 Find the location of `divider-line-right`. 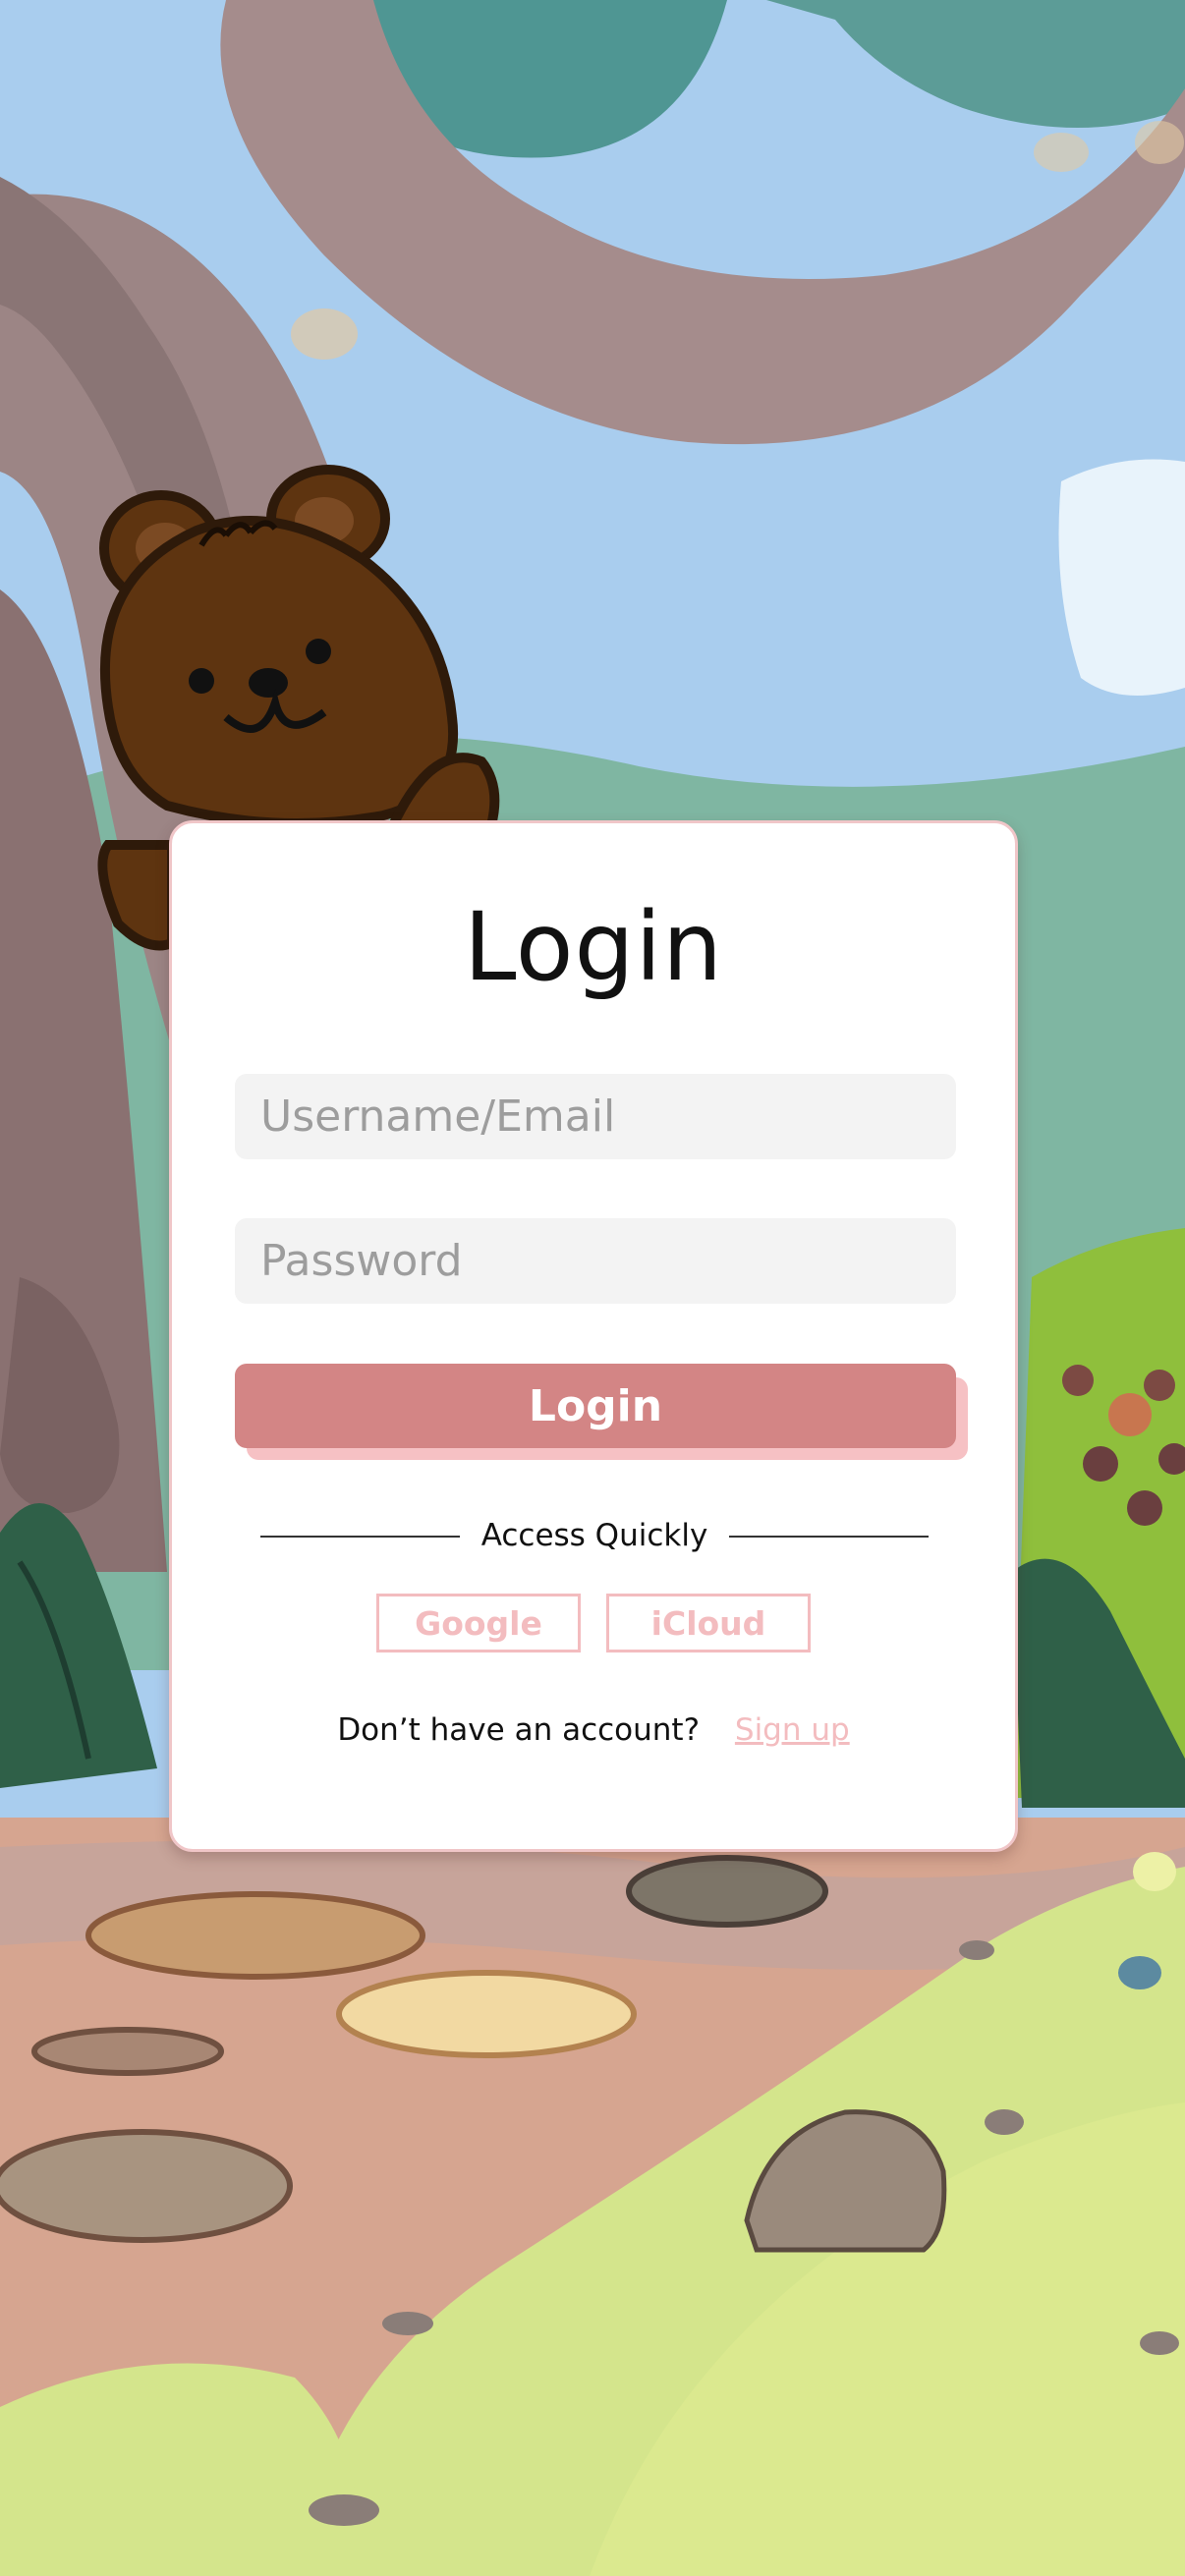

divider-line-right is located at coordinates (829, 1537).